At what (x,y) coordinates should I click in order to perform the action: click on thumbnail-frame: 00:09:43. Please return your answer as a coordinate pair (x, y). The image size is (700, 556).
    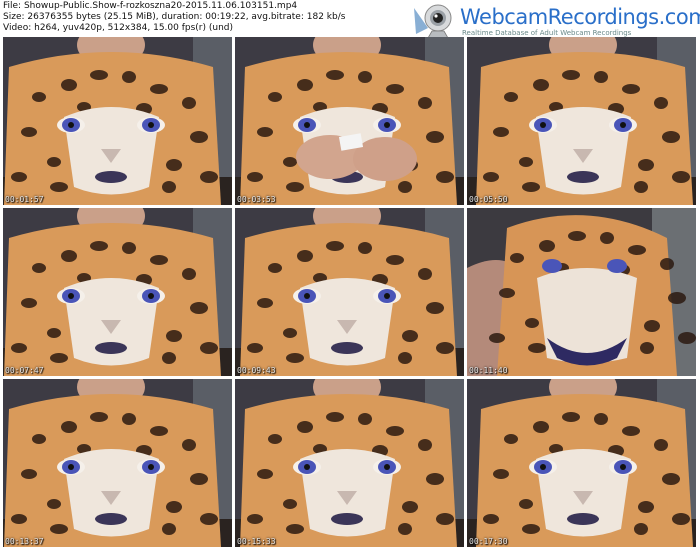
    Looking at the image, I should click on (349, 292).